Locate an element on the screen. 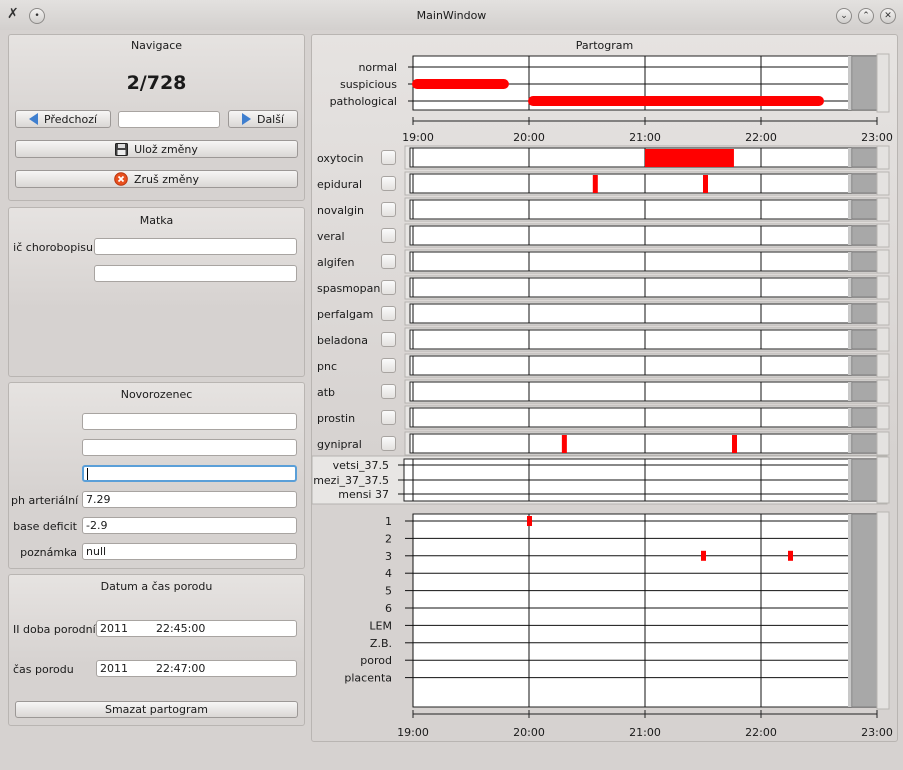  partogram-title: Partogram is located at coordinates (604, 45).